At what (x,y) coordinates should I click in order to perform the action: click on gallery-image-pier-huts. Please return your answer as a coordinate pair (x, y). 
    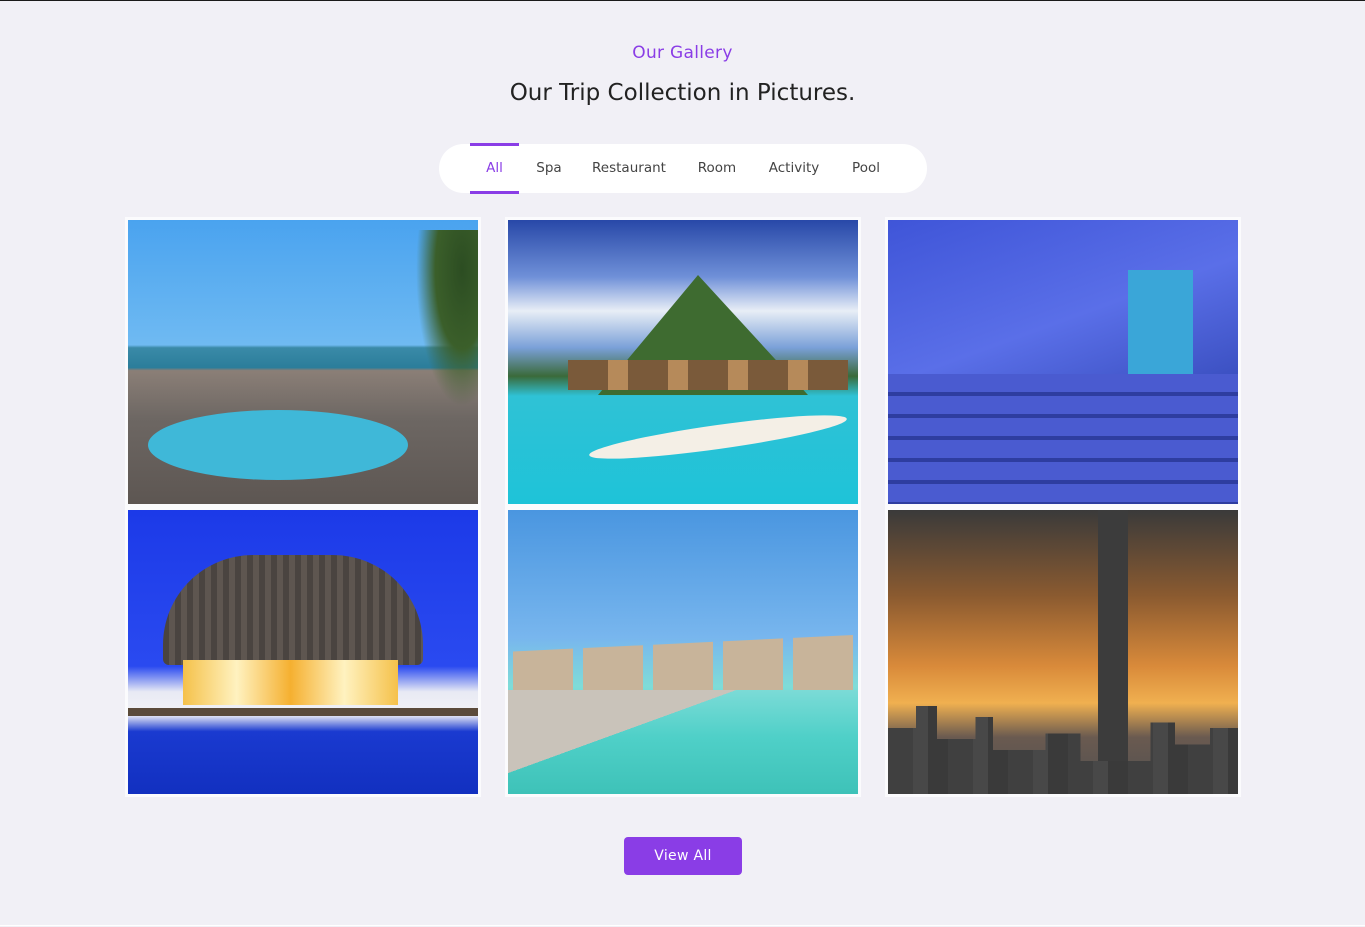
    Looking at the image, I should click on (683, 652).